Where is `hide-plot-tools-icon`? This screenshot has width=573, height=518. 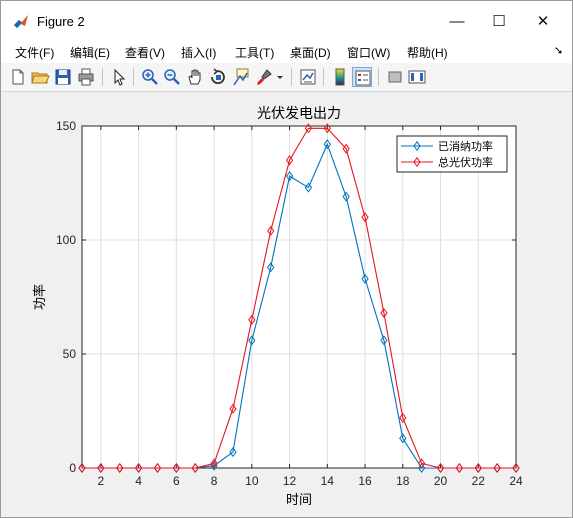 hide-plot-tools-icon is located at coordinates (395, 77).